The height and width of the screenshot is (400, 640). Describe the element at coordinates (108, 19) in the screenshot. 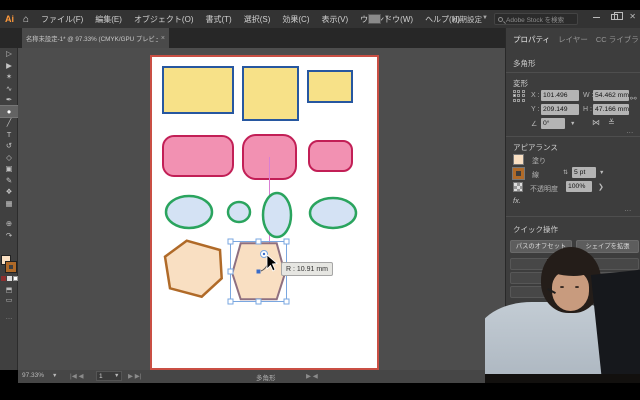

I see `menu-edit: 編集(E)` at that location.